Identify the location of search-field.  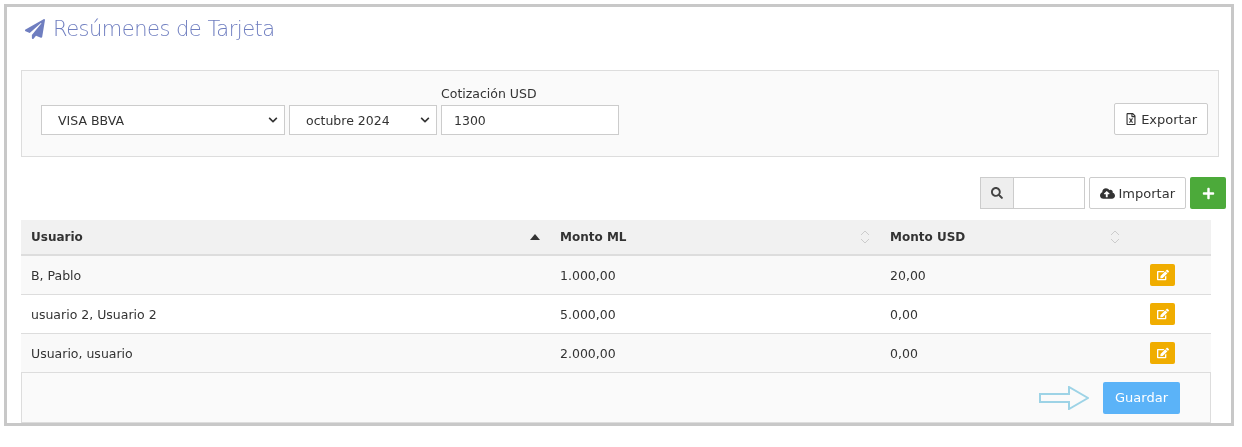
(1032, 193).